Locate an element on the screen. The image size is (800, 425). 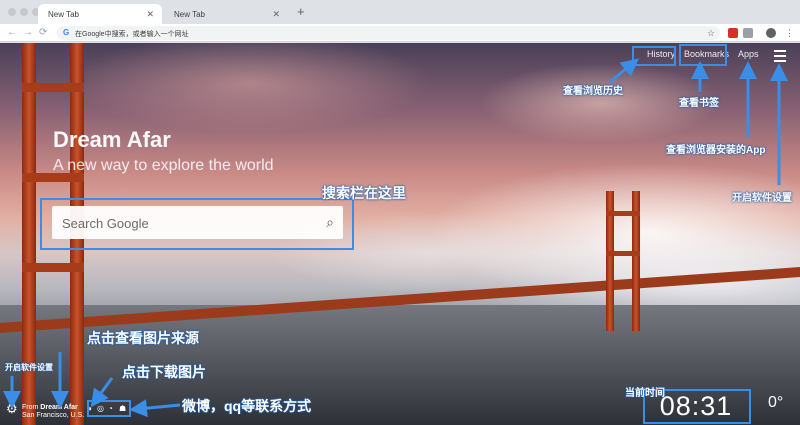
brand-title: Dream Afar is located at coordinates (112, 139).